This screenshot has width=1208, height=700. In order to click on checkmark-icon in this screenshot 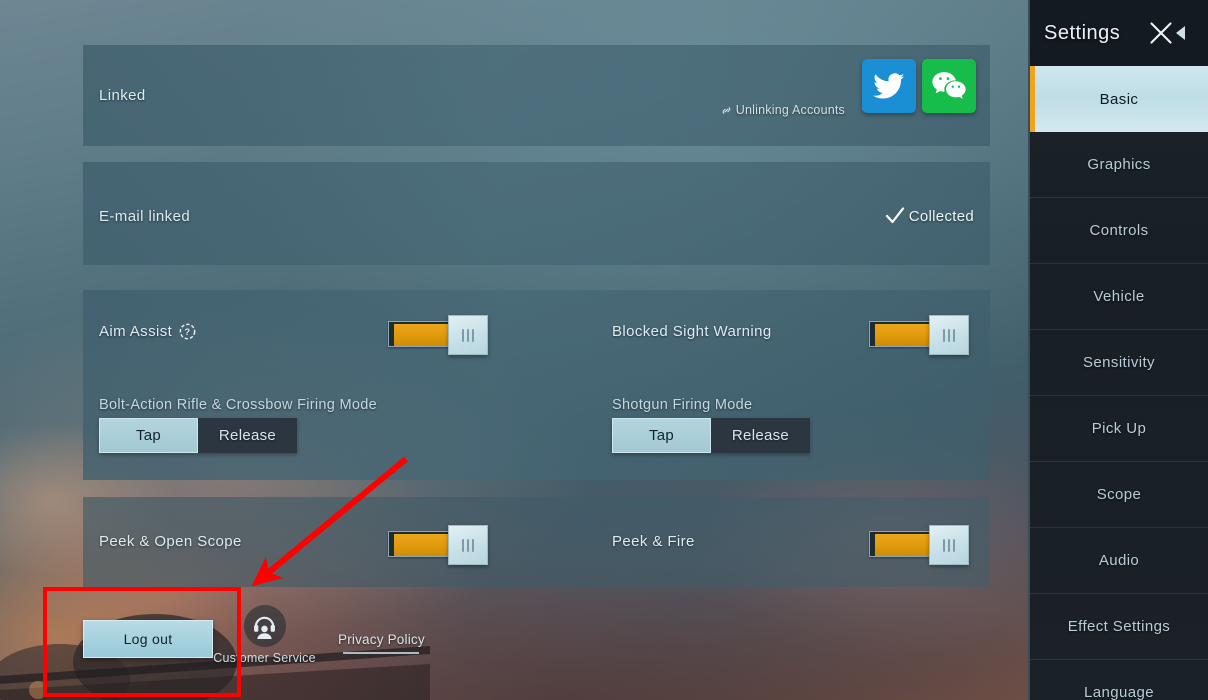, I will do `click(894, 215)`.